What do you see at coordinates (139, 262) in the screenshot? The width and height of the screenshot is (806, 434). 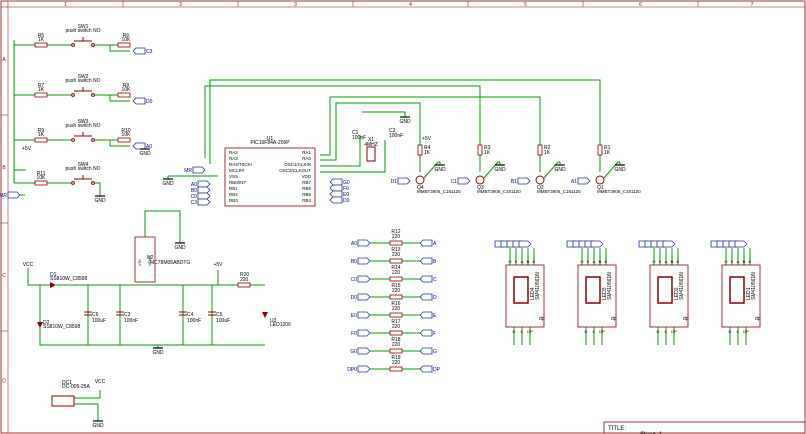 I see `reg-pin: VIN` at bounding box center [139, 262].